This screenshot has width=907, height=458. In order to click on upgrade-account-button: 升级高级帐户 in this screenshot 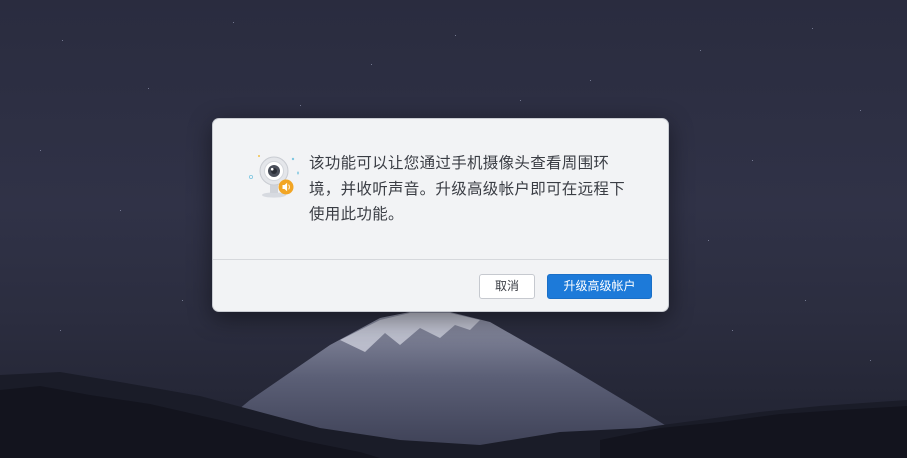, I will do `click(599, 286)`.